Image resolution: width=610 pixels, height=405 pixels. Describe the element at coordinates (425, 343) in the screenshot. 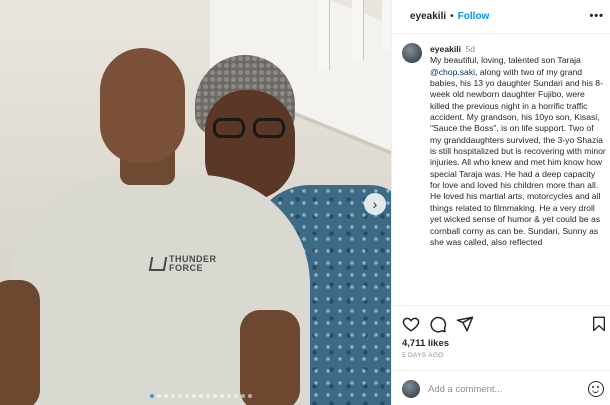

I see `likes-count: 4,711 likes` at that location.